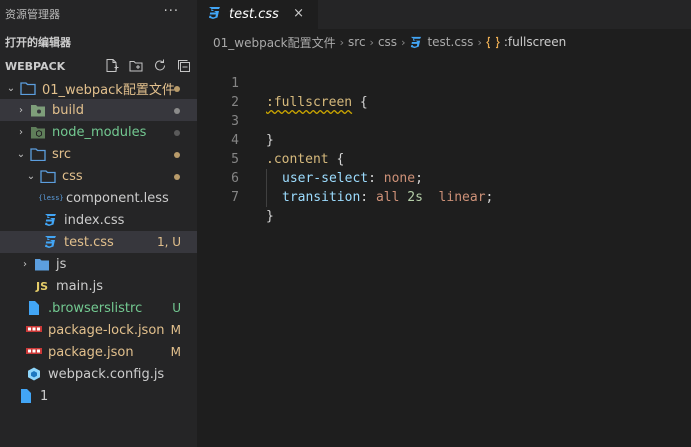  What do you see at coordinates (357, 42) in the screenshot?
I see `breadcrumb-src: src` at bounding box center [357, 42].